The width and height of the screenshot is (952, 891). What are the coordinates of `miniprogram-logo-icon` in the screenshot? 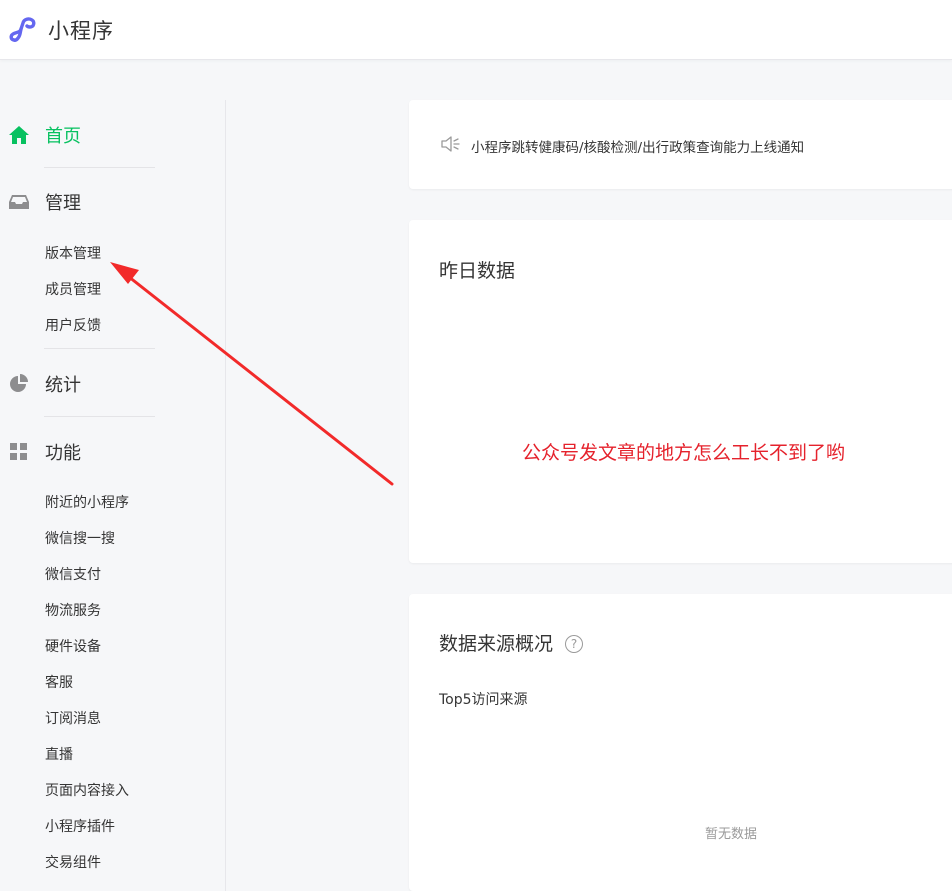 It's located at (24, 30).